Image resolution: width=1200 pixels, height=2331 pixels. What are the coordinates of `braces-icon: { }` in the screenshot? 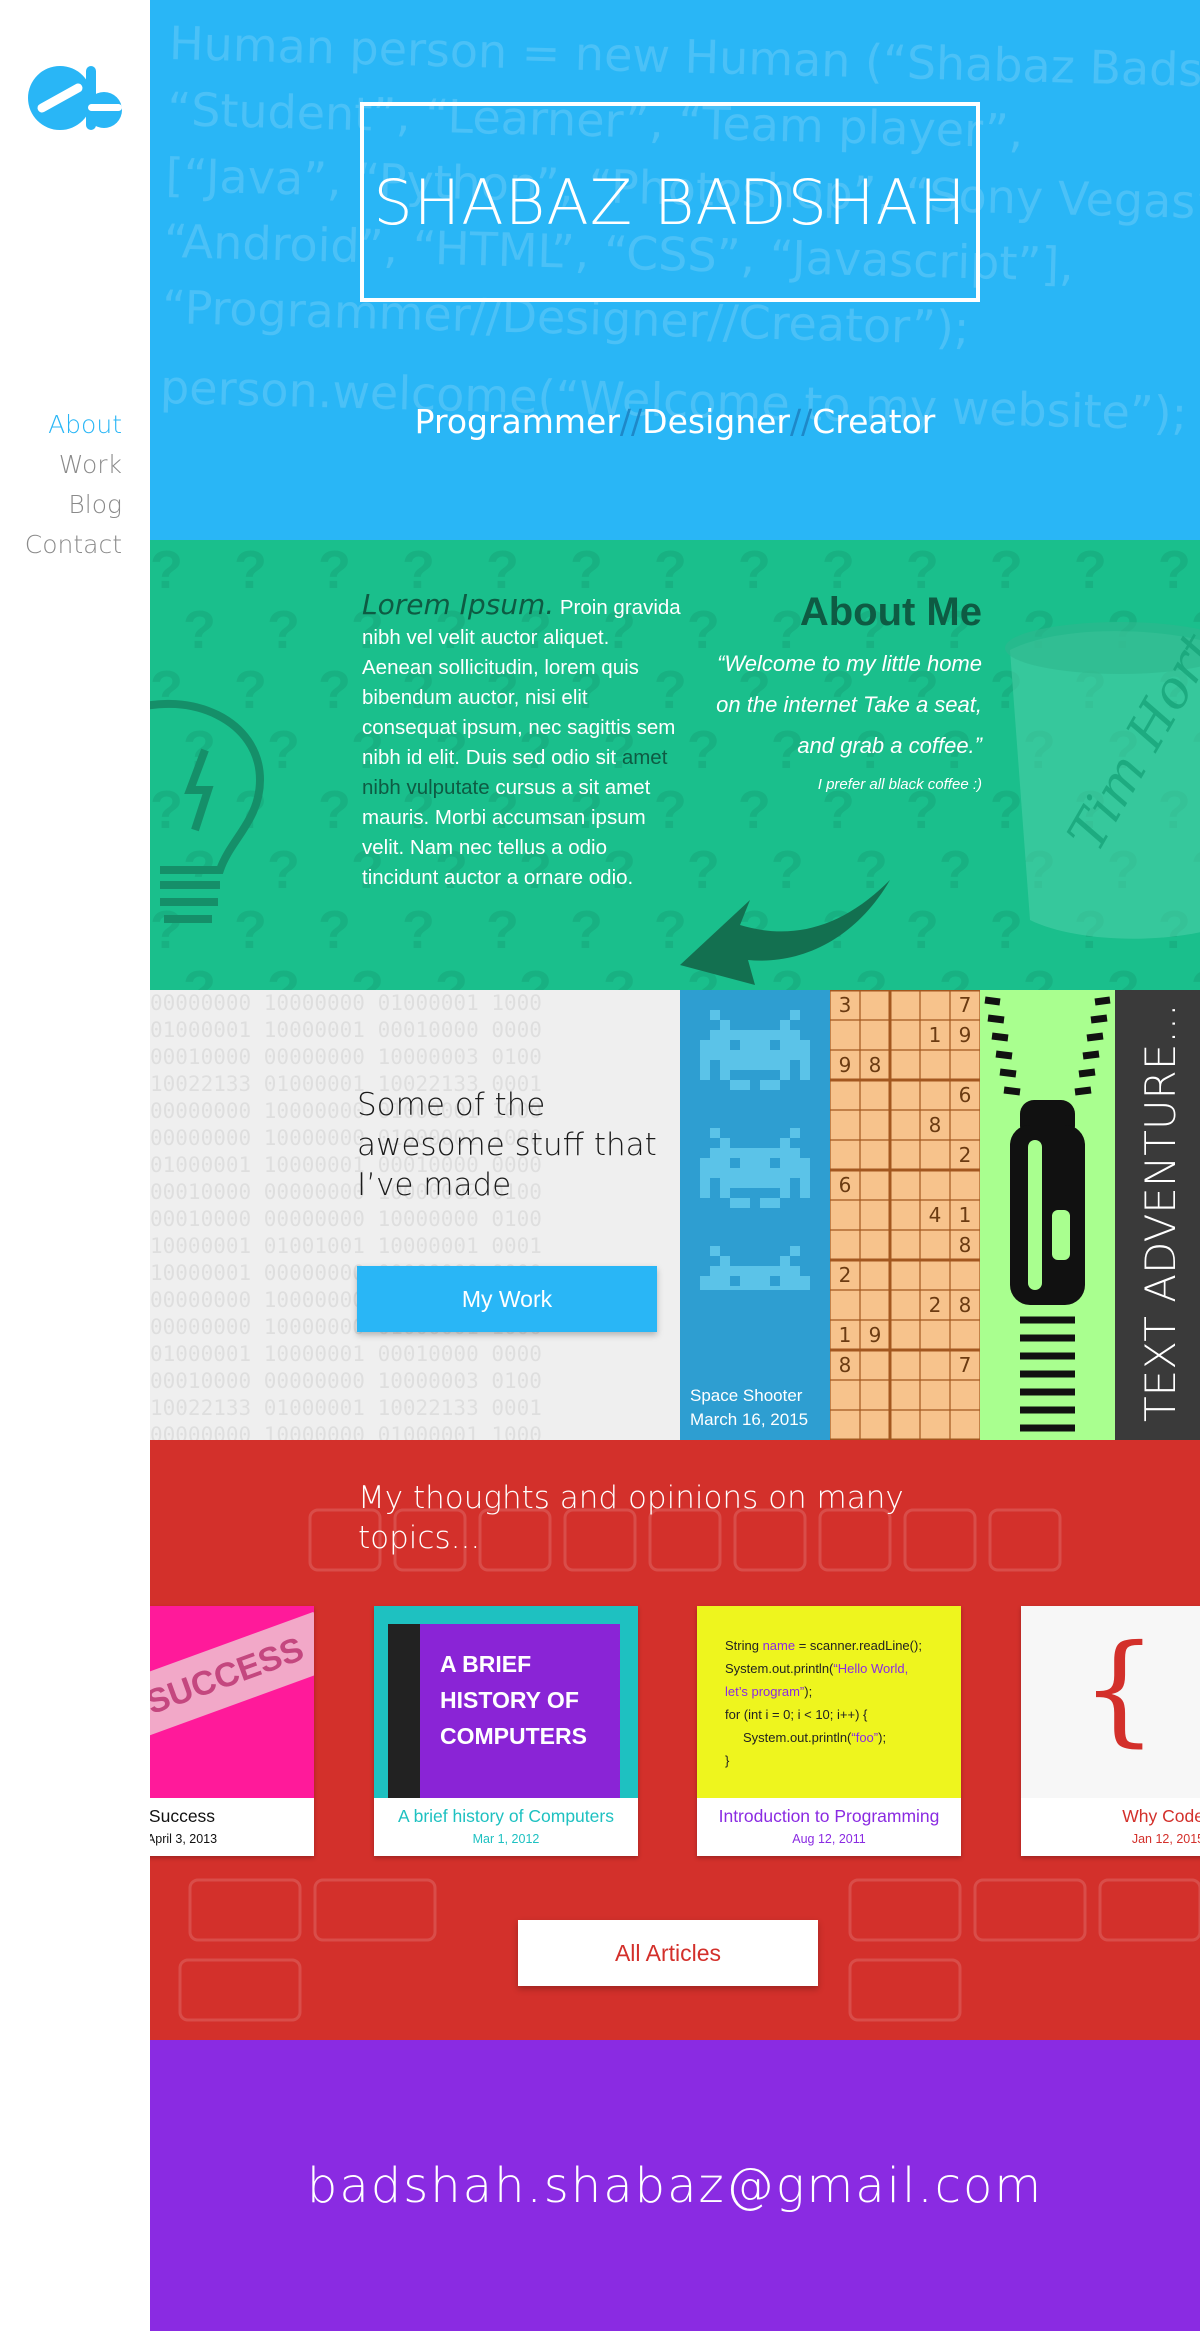 It's located at (1140, 1689).